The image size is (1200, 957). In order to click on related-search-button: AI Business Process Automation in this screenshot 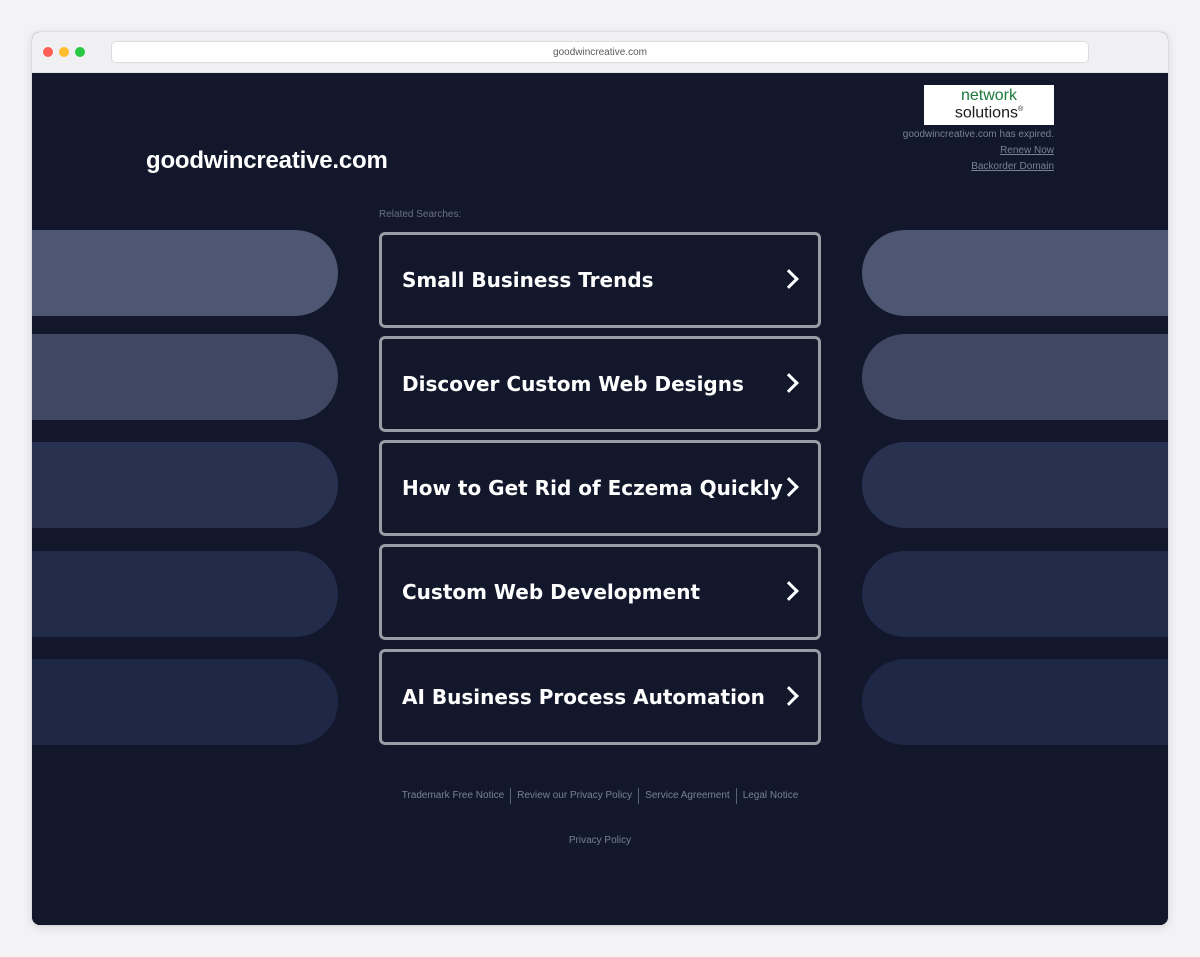, I will do `click(600, 697)`.